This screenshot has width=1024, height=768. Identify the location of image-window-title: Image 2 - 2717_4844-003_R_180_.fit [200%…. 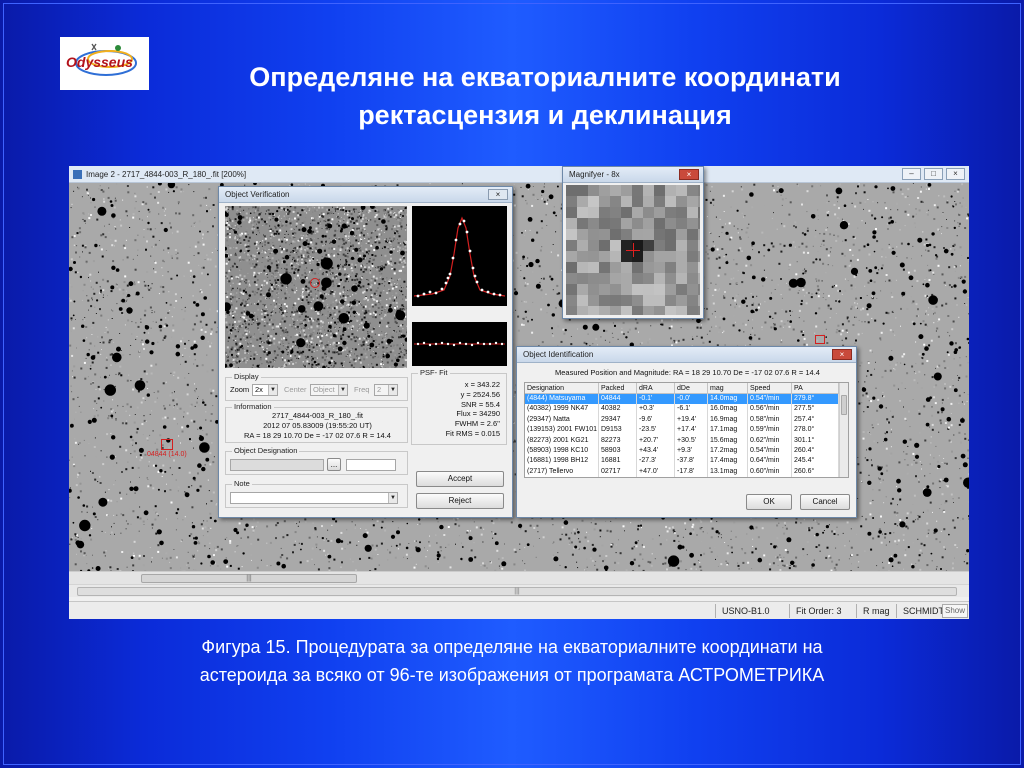
(166, 174).